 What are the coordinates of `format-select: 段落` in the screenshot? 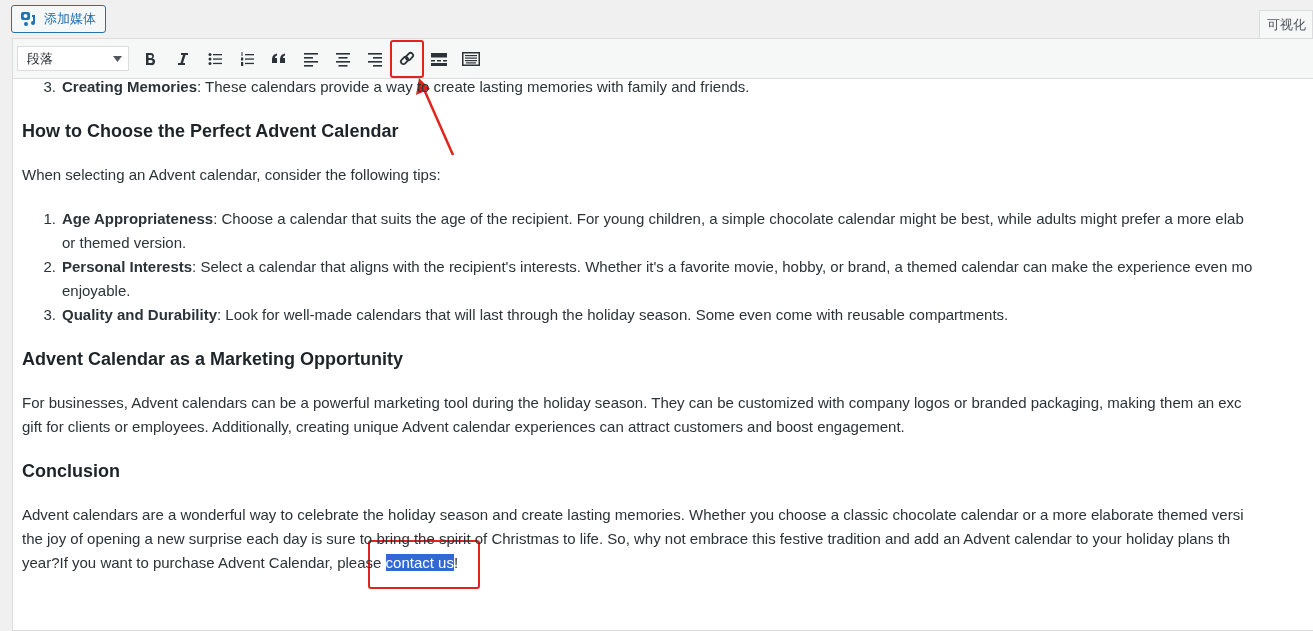 It's located at (73, 58).